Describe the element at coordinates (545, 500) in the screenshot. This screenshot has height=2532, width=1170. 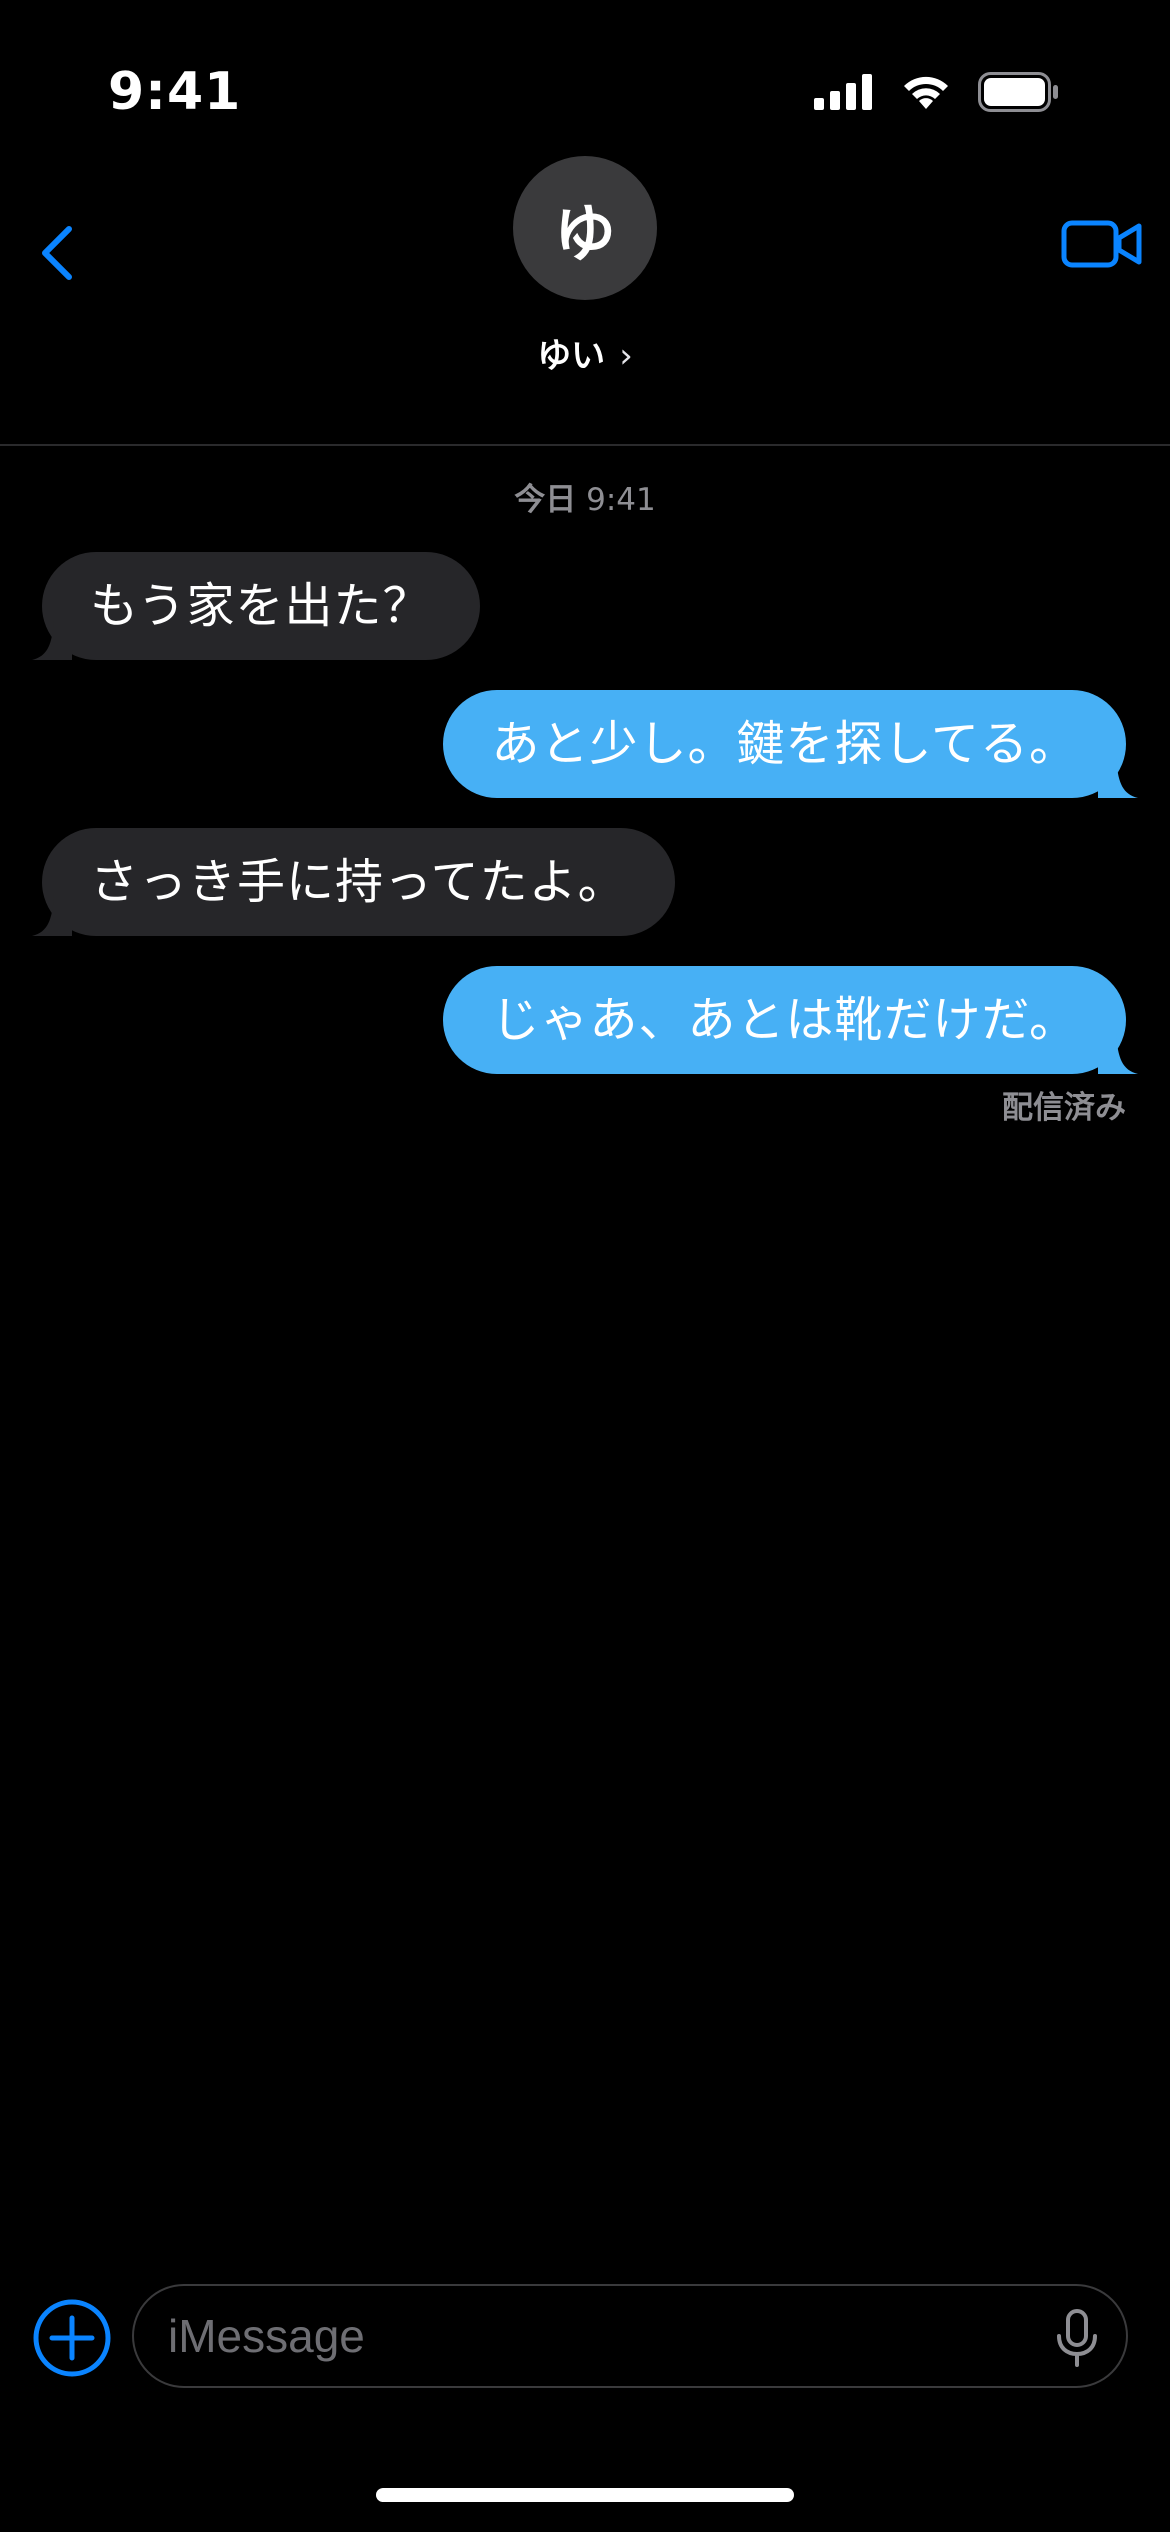
I see `timestamp-day: 今日` at that location.